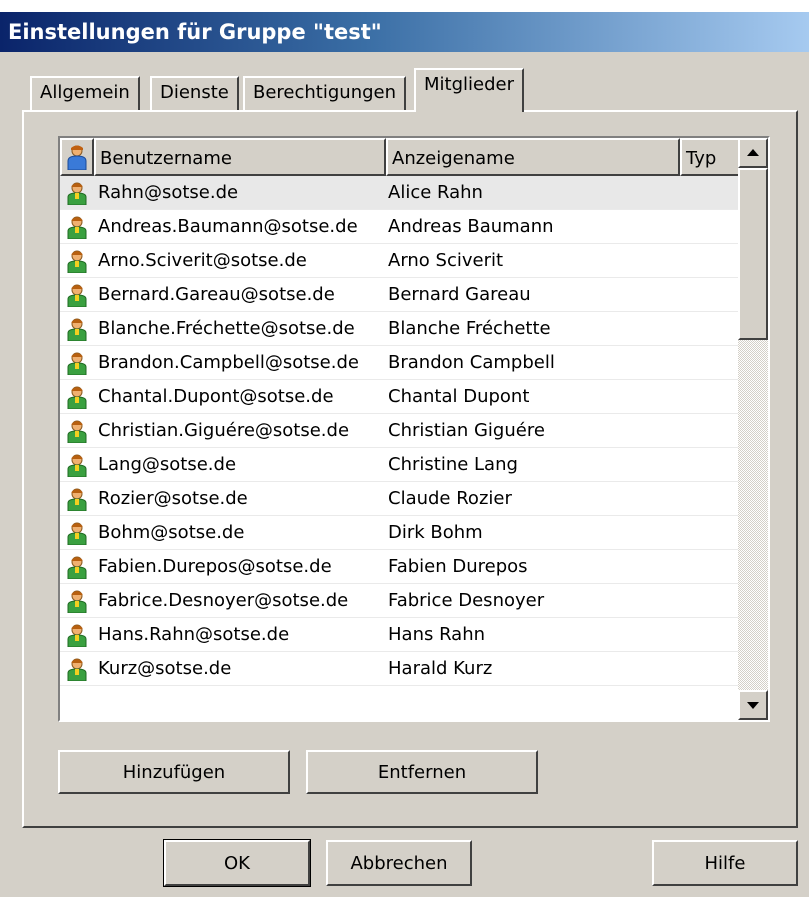  What do you see at coordinates (458, 566) in the screenshot?
I see `cell-anzeigename: Fabien Durepos` at bounding box center [458, 566].